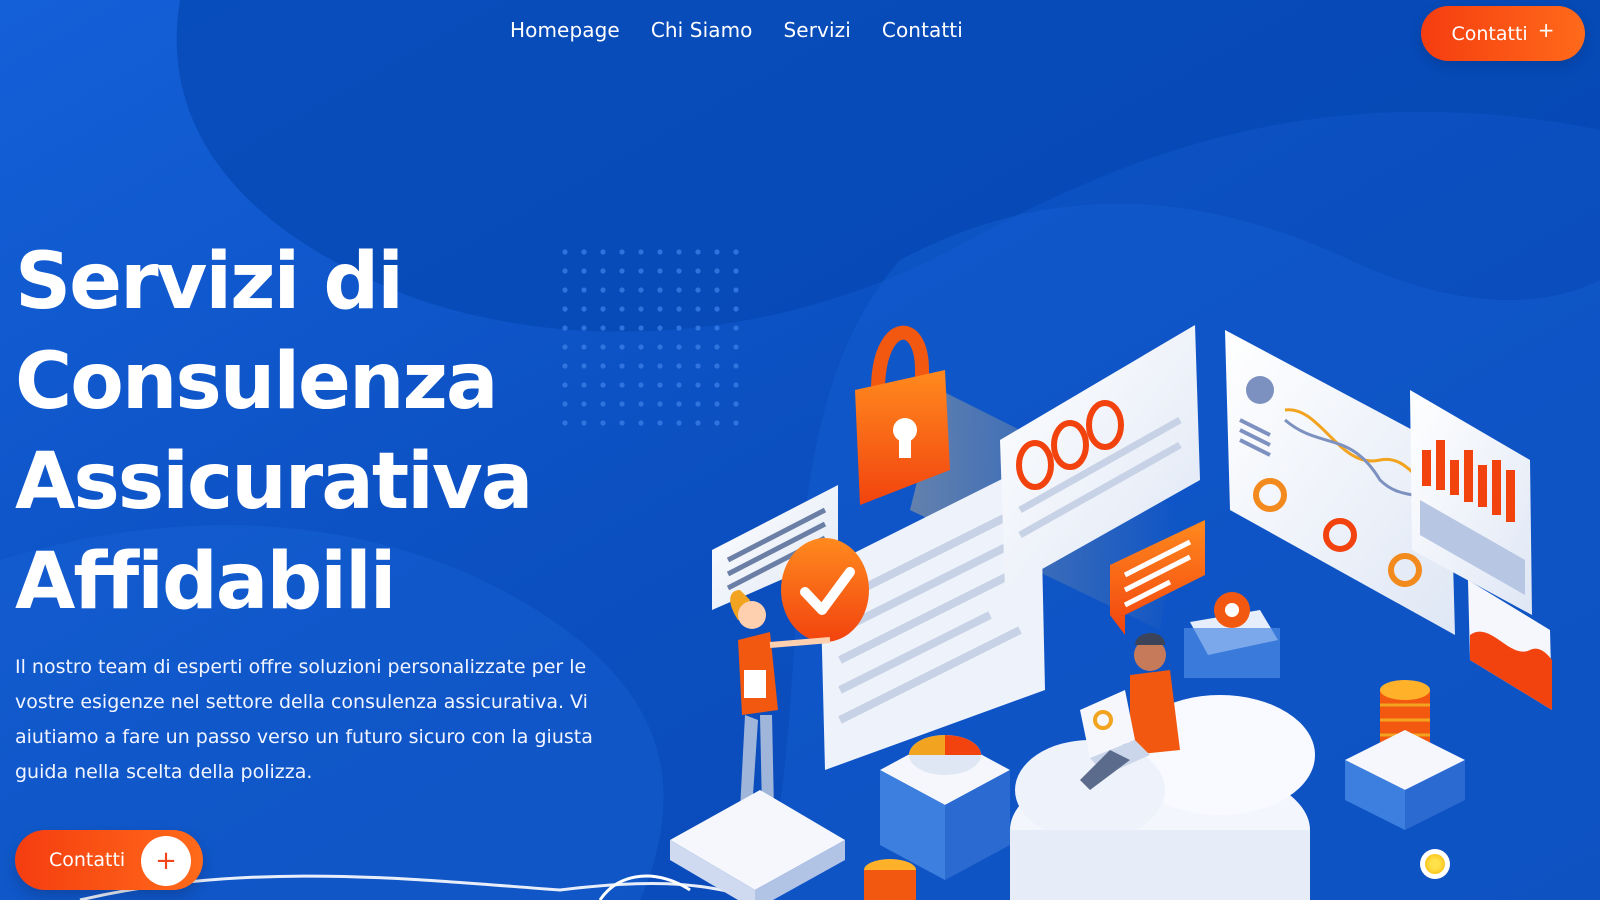 The width and height of the screenshot is (1600, 900). What do you see at coordinates (209, 282) in the screenshot?
I see `title-line-1: Servizi di` at bounding box center [209, 282].